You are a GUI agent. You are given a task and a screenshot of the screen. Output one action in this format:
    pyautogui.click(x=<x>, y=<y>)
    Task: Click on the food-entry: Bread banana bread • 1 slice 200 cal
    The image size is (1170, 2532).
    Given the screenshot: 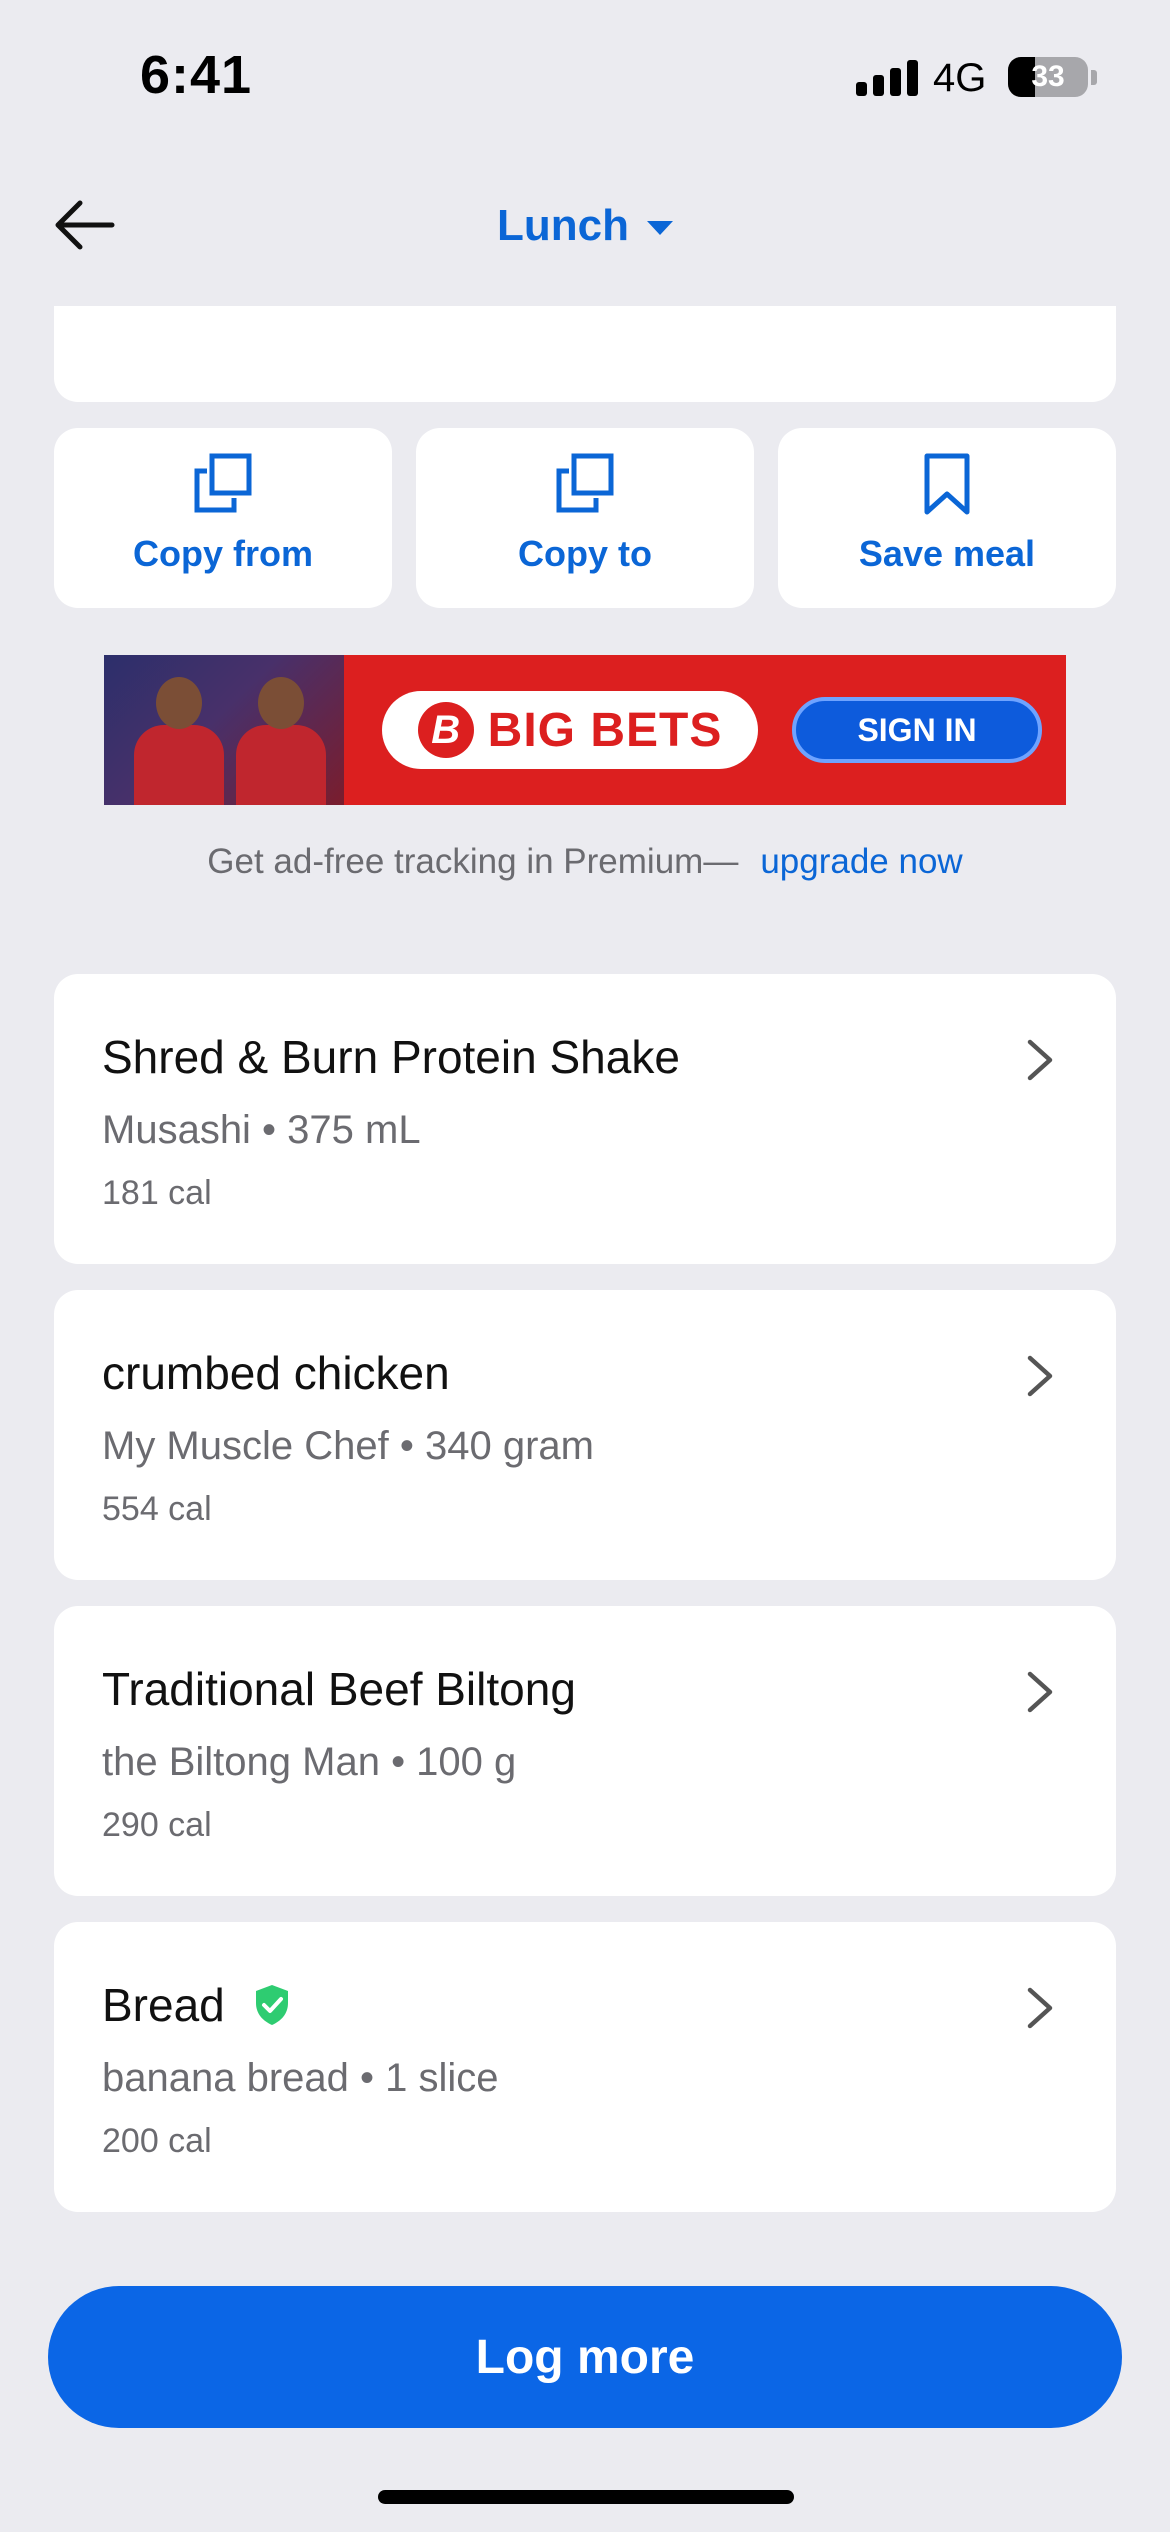 What is the action you would take?
    pyautogui.click(x=585, y=2067)
    